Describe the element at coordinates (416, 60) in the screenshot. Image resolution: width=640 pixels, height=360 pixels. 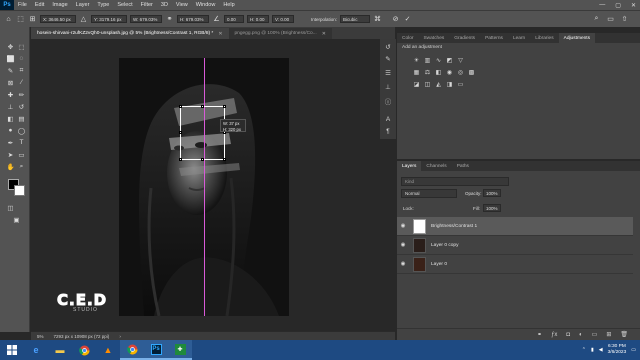
I see `brightness-contrast-icon: ☀` at that location.